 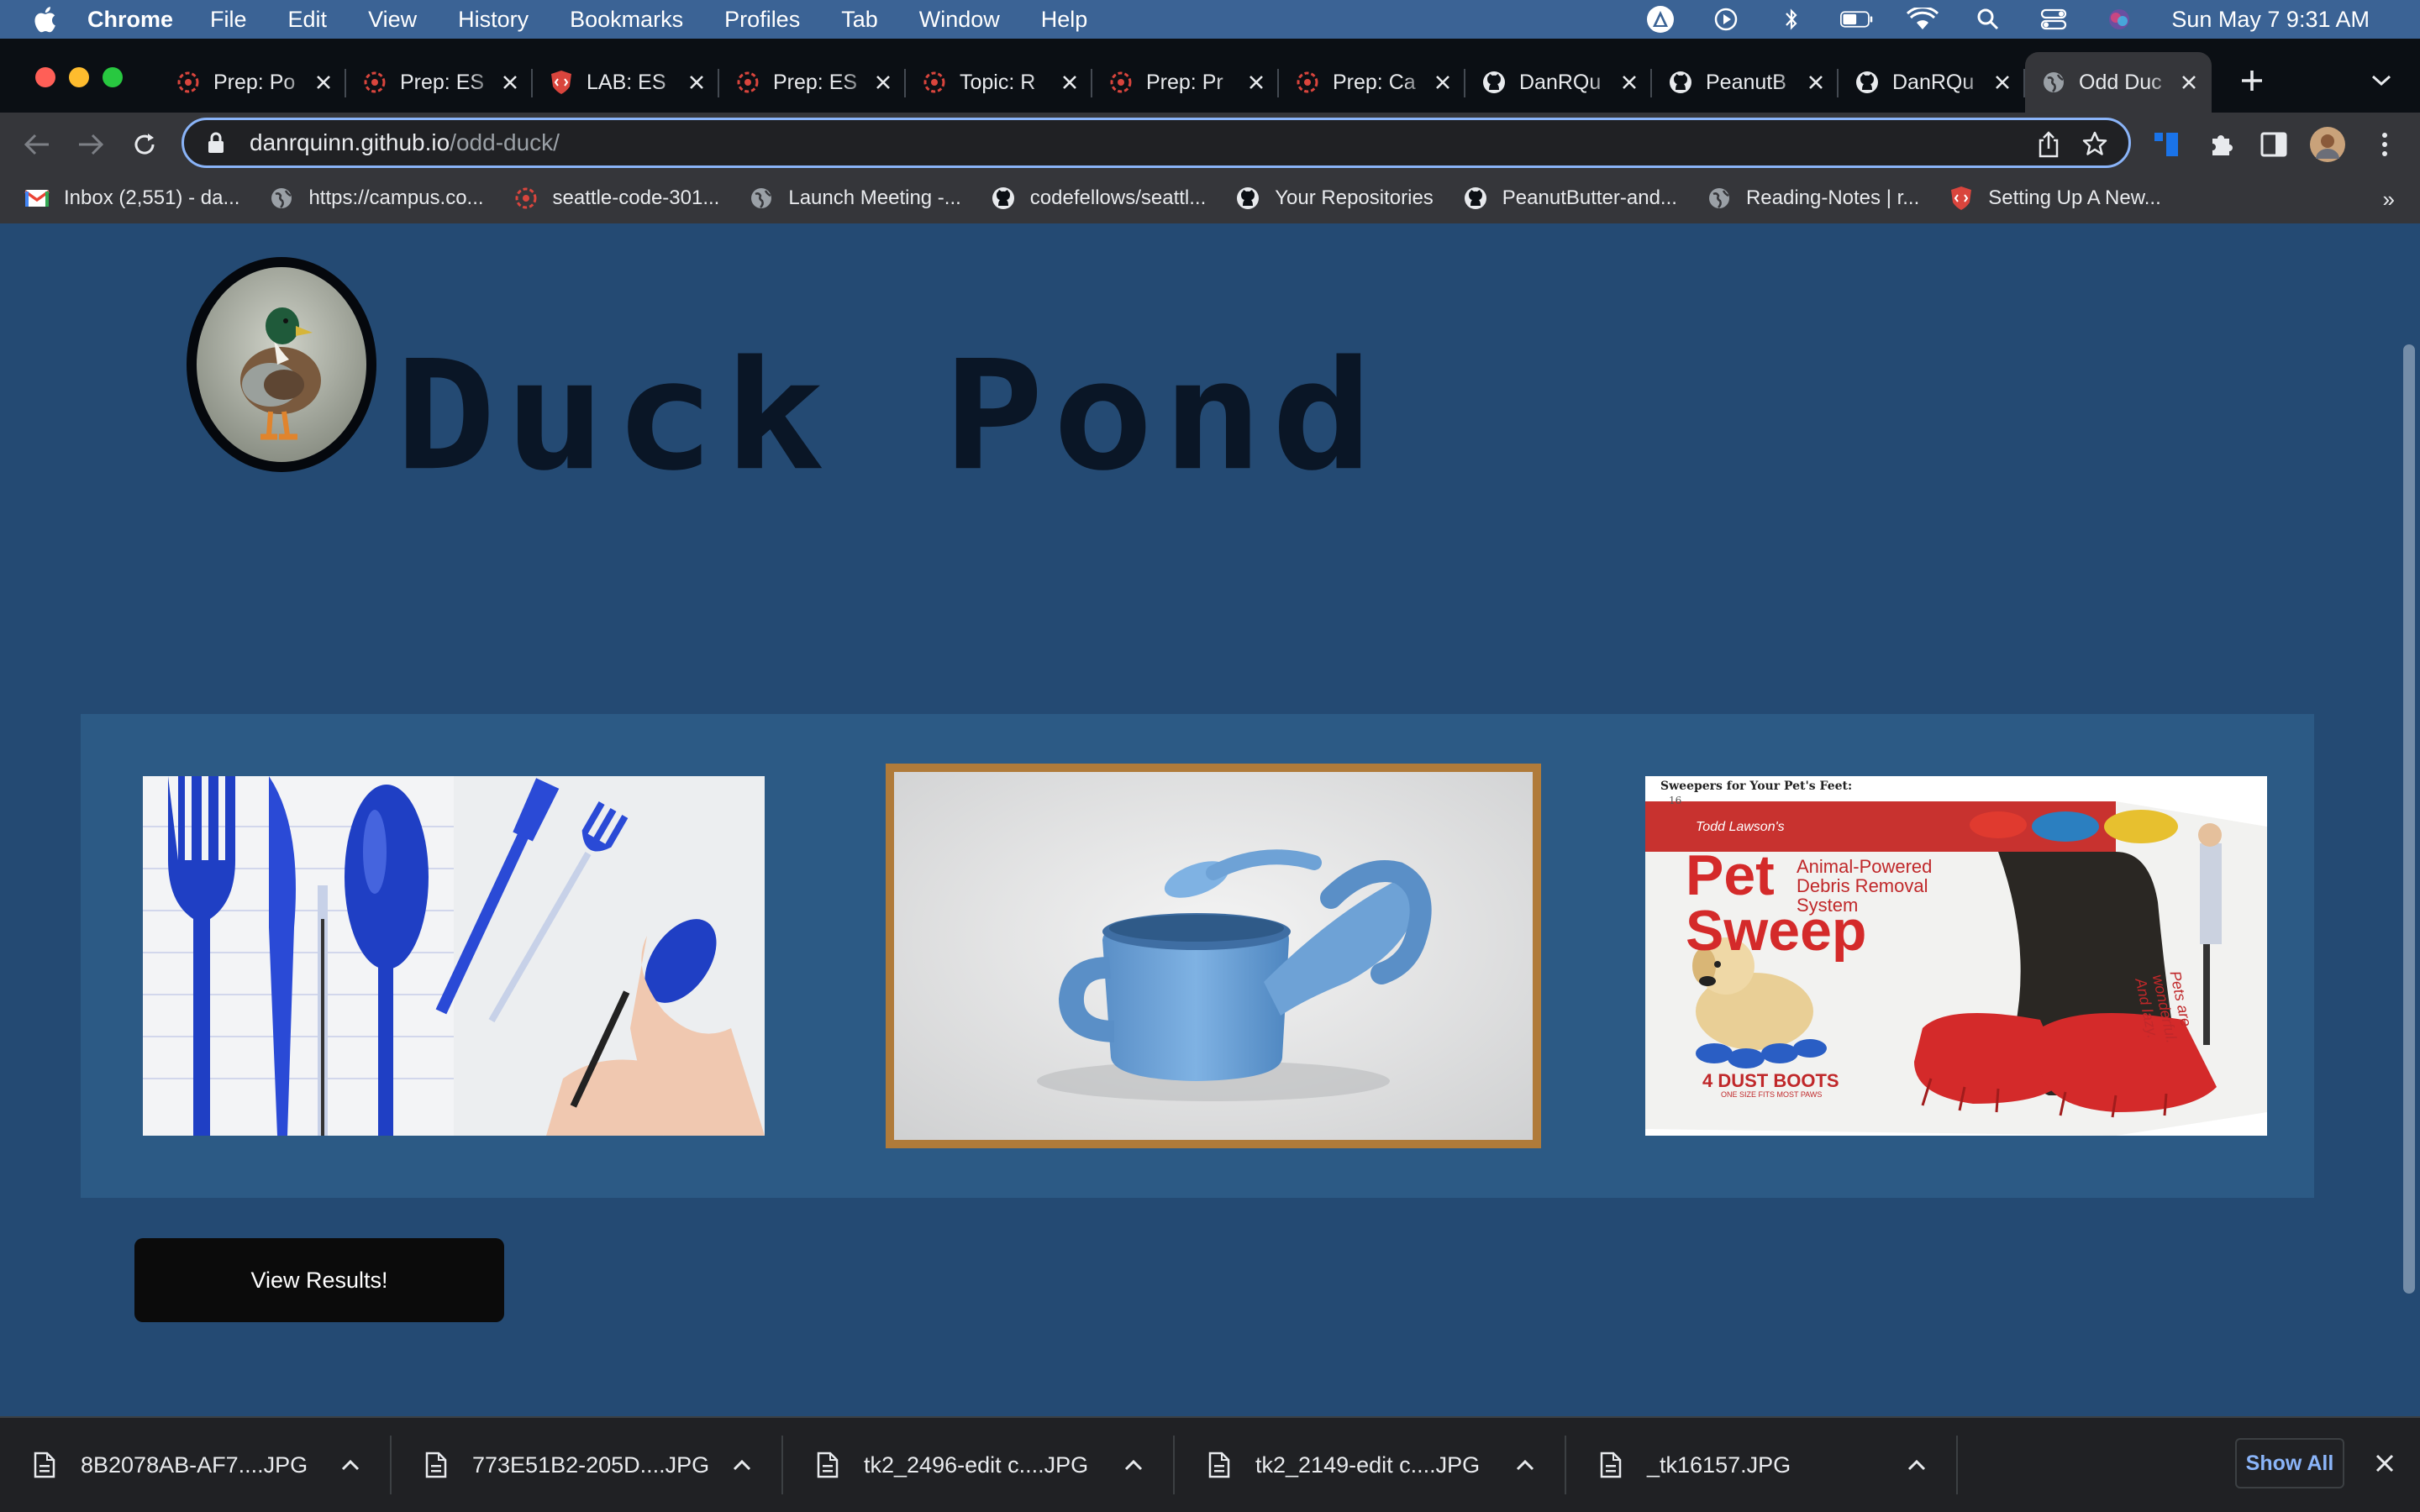 I want to click on window-close-button, so click(x=45, y=77).